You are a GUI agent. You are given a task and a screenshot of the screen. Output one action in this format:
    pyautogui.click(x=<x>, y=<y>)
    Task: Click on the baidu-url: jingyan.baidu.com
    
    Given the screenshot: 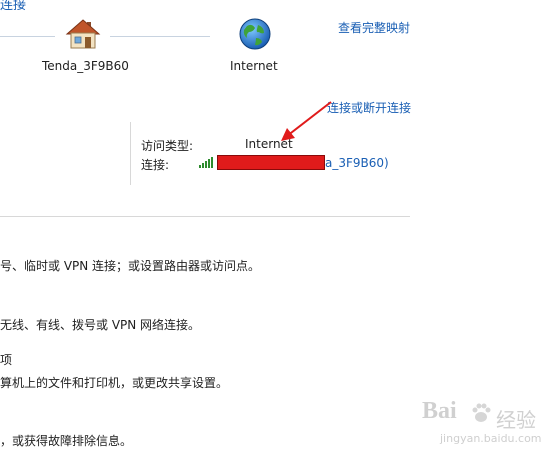 What is the action you would take?
    pyautogui.click(x=491, y=438)
    